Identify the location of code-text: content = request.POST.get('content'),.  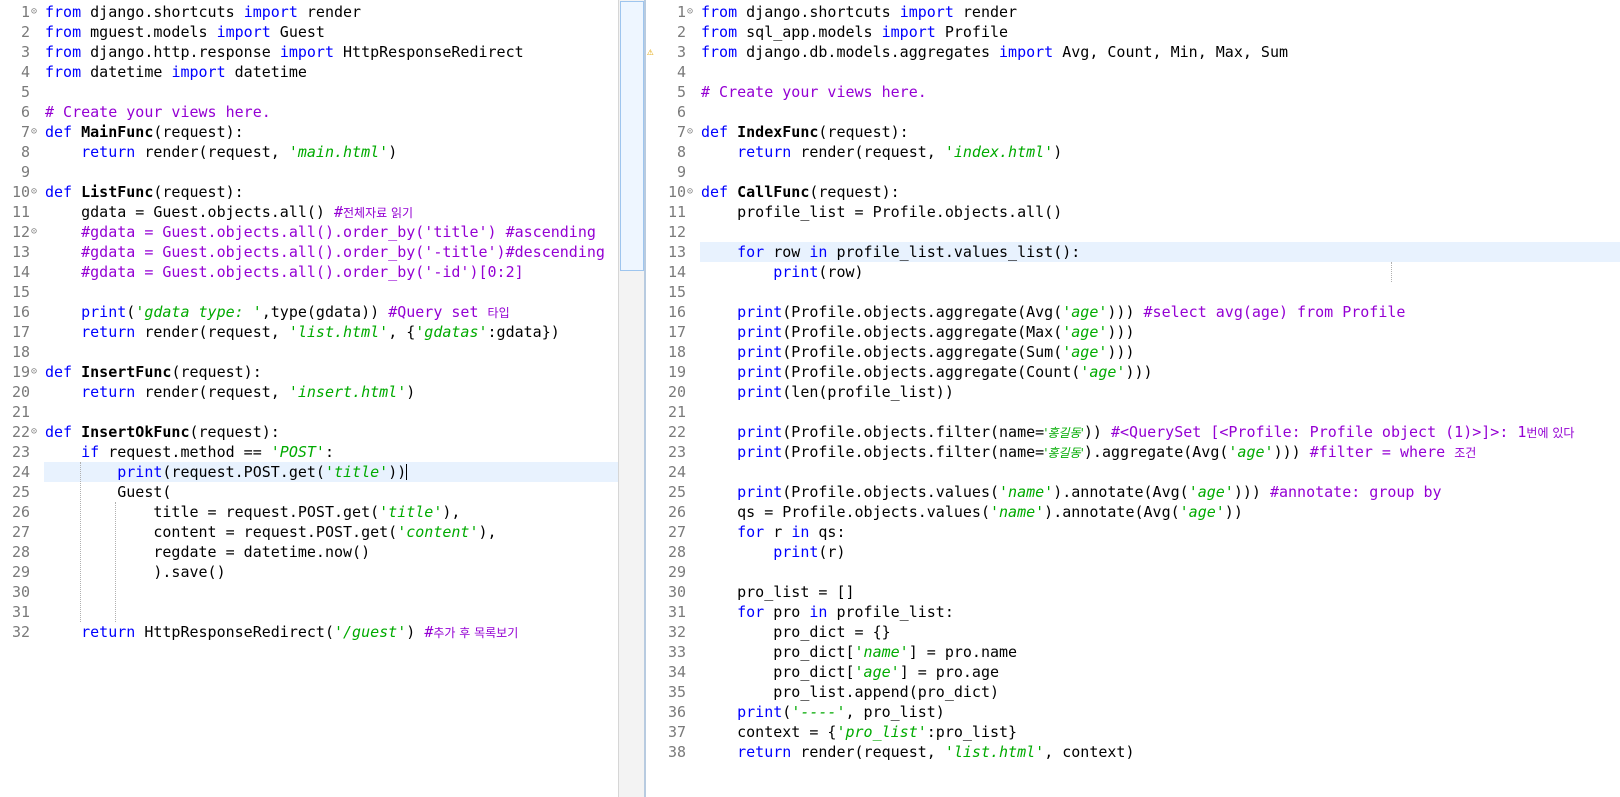
(270, 532).